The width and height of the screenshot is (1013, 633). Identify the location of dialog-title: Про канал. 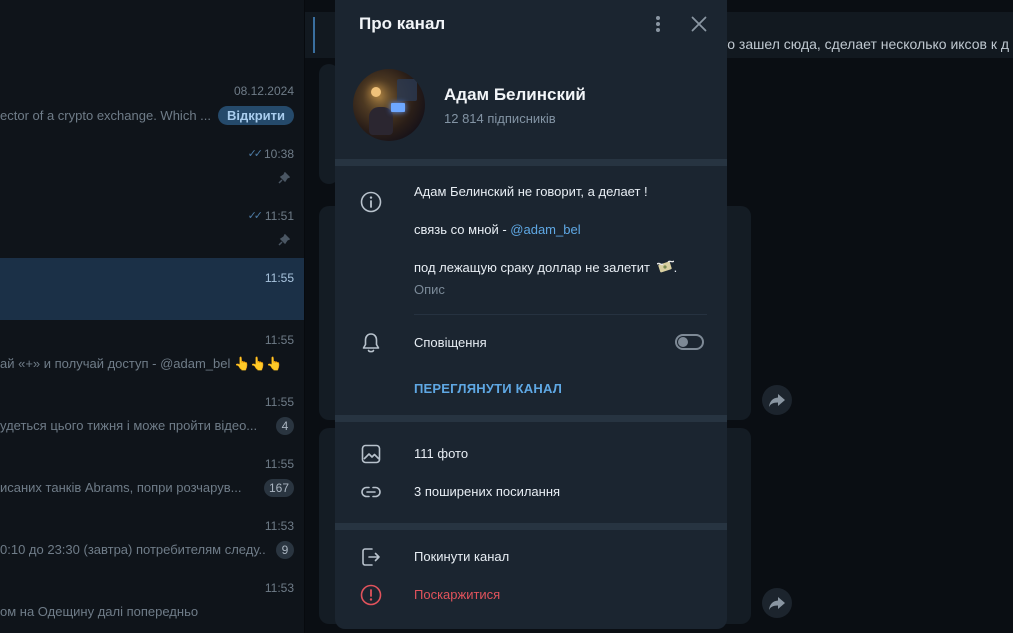
(402, 23).